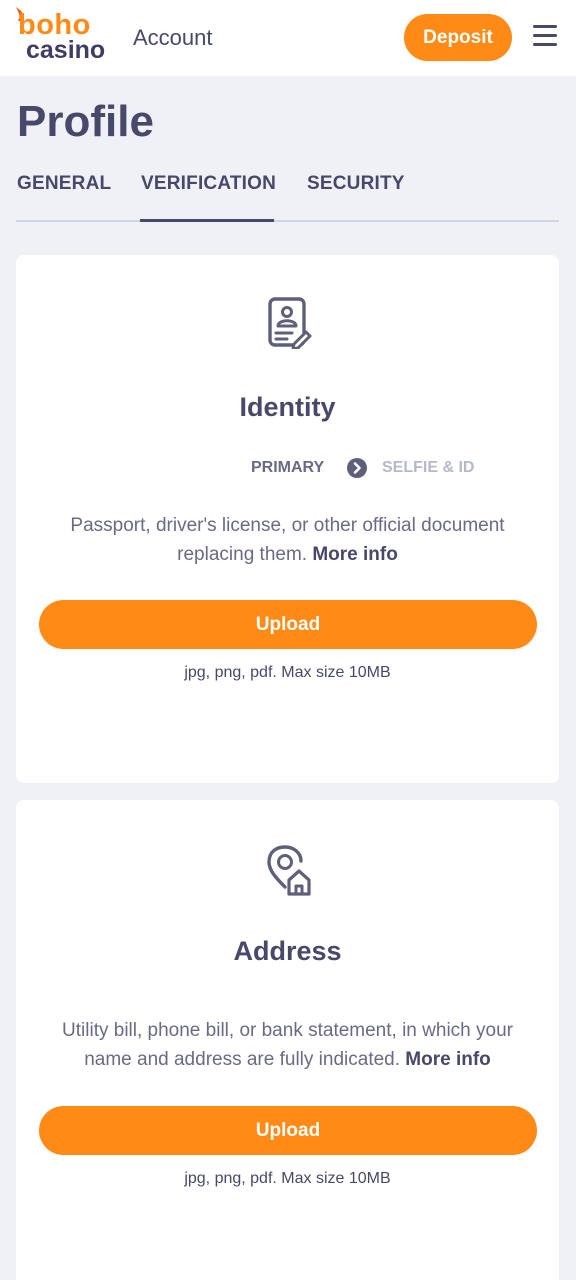  What do you see at coordinates (288, 624) in the screenshot?
I see `identity-upload-button: Upload` at bounding box center [288, 624].